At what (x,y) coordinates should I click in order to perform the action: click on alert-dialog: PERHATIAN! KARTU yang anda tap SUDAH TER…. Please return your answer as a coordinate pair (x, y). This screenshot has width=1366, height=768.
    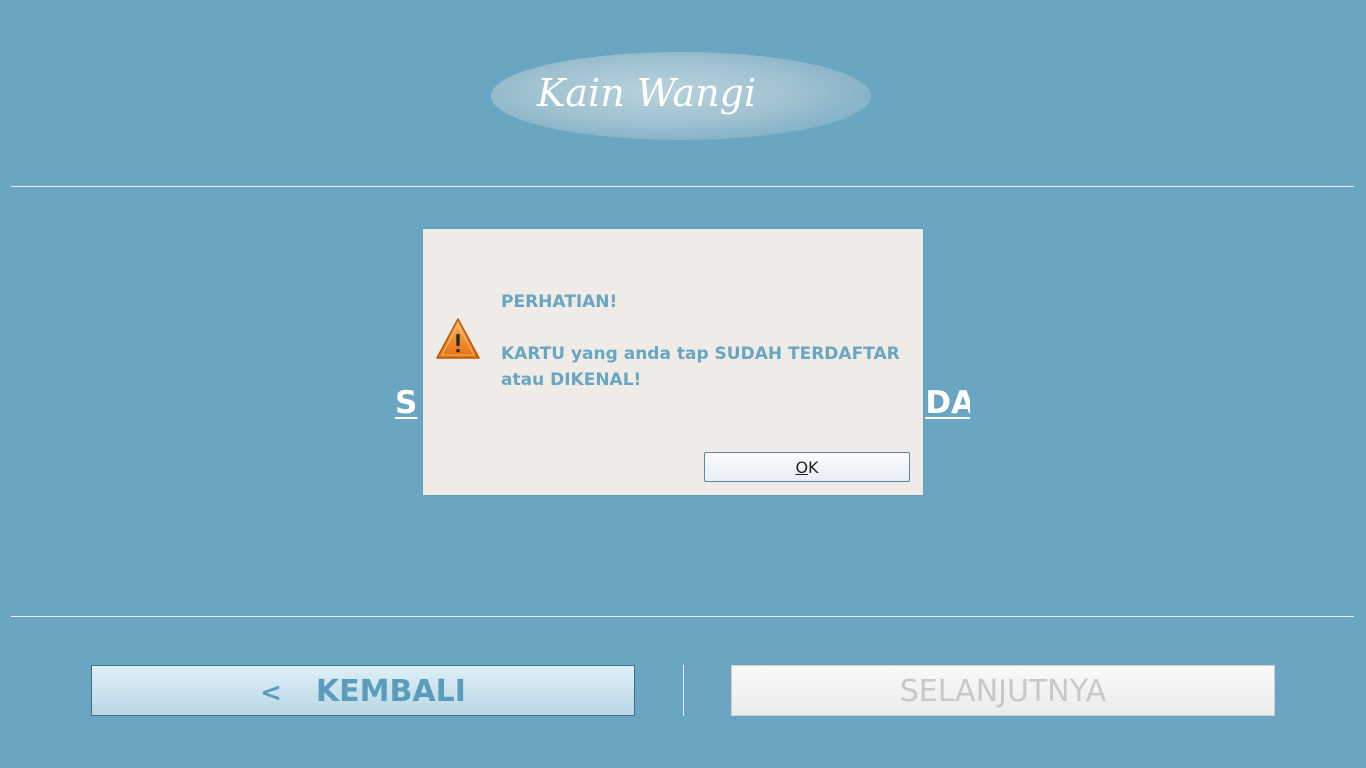
    Looking at the image, I should click on (673, 362).